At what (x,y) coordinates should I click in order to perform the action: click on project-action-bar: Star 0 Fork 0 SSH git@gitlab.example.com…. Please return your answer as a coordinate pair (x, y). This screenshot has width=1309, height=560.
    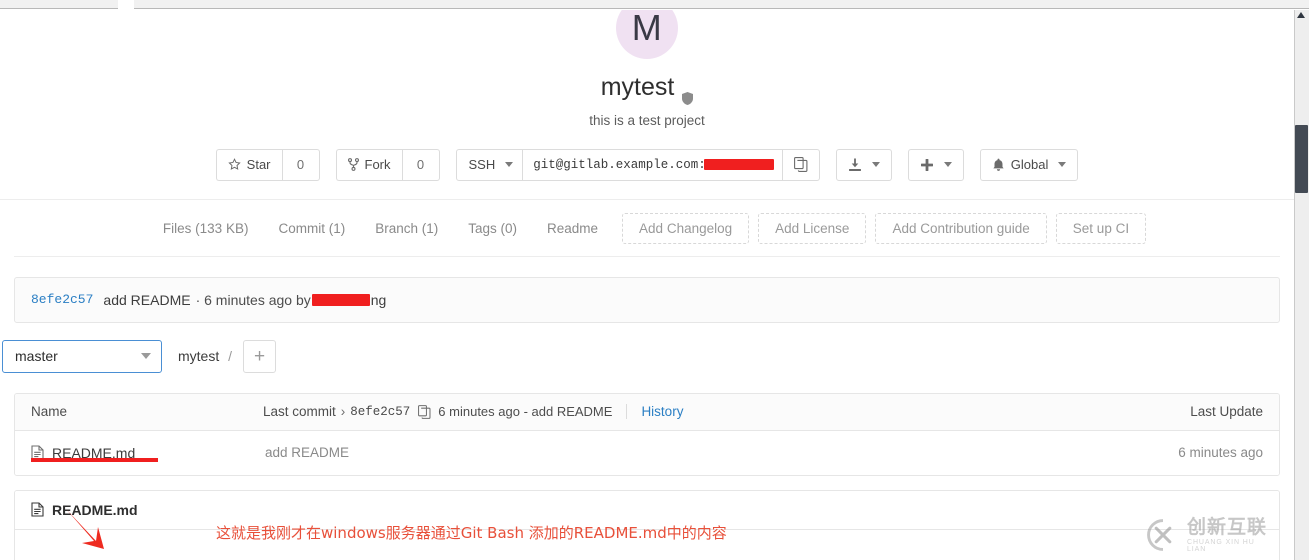
    Looking at the image, I should click on (647, 164).